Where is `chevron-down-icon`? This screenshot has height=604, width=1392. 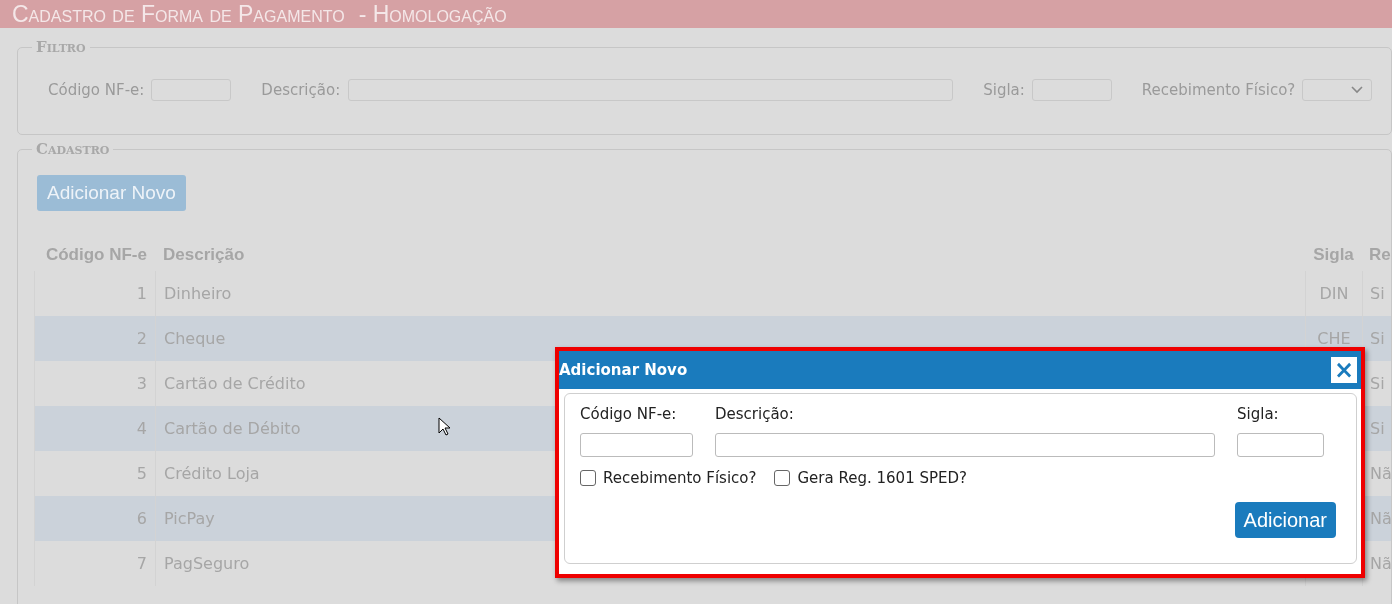
chevron-down-icon is located at coordinates (1357, 90).